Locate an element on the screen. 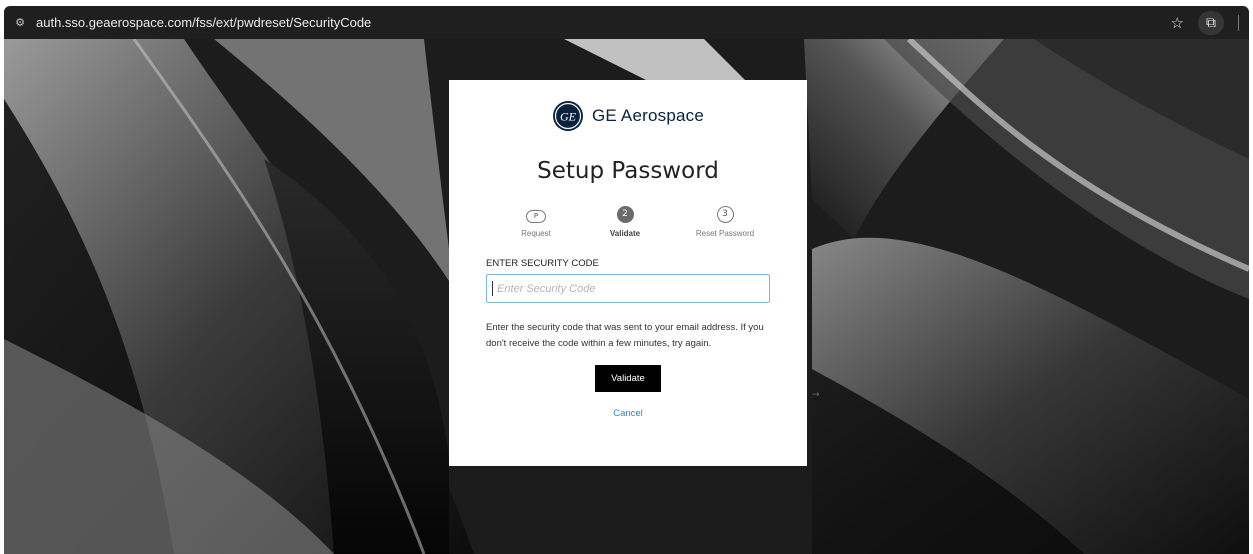 This screenshot has height=554, width=1253. step-label: Request is located at coordinates (536, 233).